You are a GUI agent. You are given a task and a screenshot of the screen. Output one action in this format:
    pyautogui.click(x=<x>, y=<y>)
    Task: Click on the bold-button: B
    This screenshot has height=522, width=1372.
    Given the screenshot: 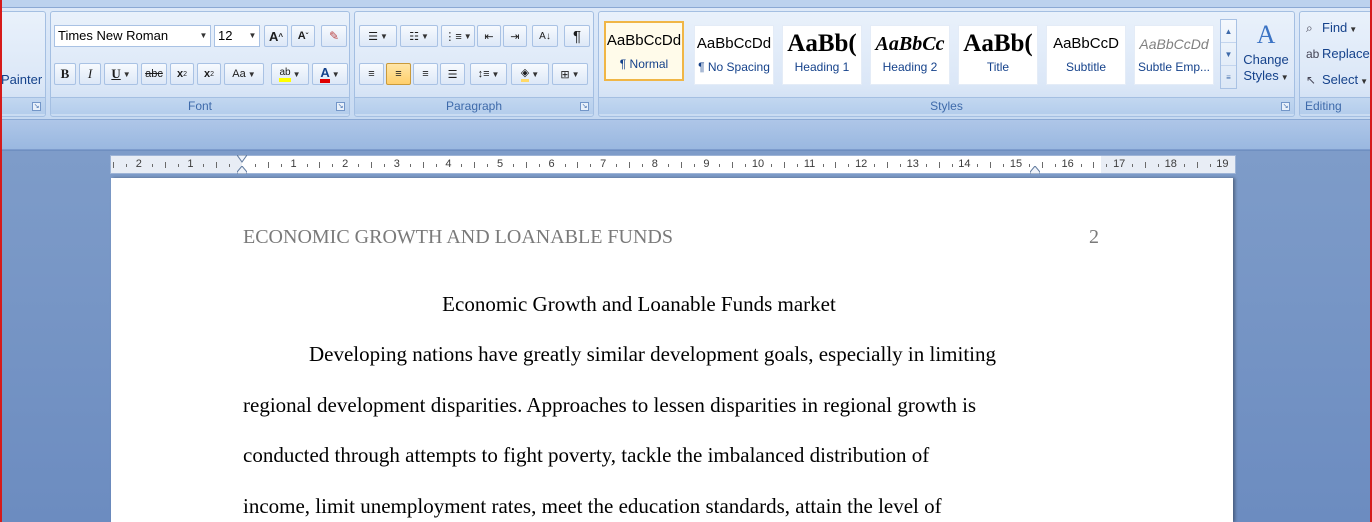 What is the action you would take?
    pyautogui.click(x=65, y=74)
    